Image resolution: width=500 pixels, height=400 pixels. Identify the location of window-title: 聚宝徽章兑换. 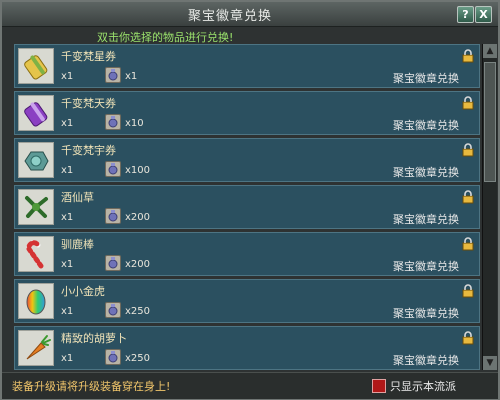
(229, 16).